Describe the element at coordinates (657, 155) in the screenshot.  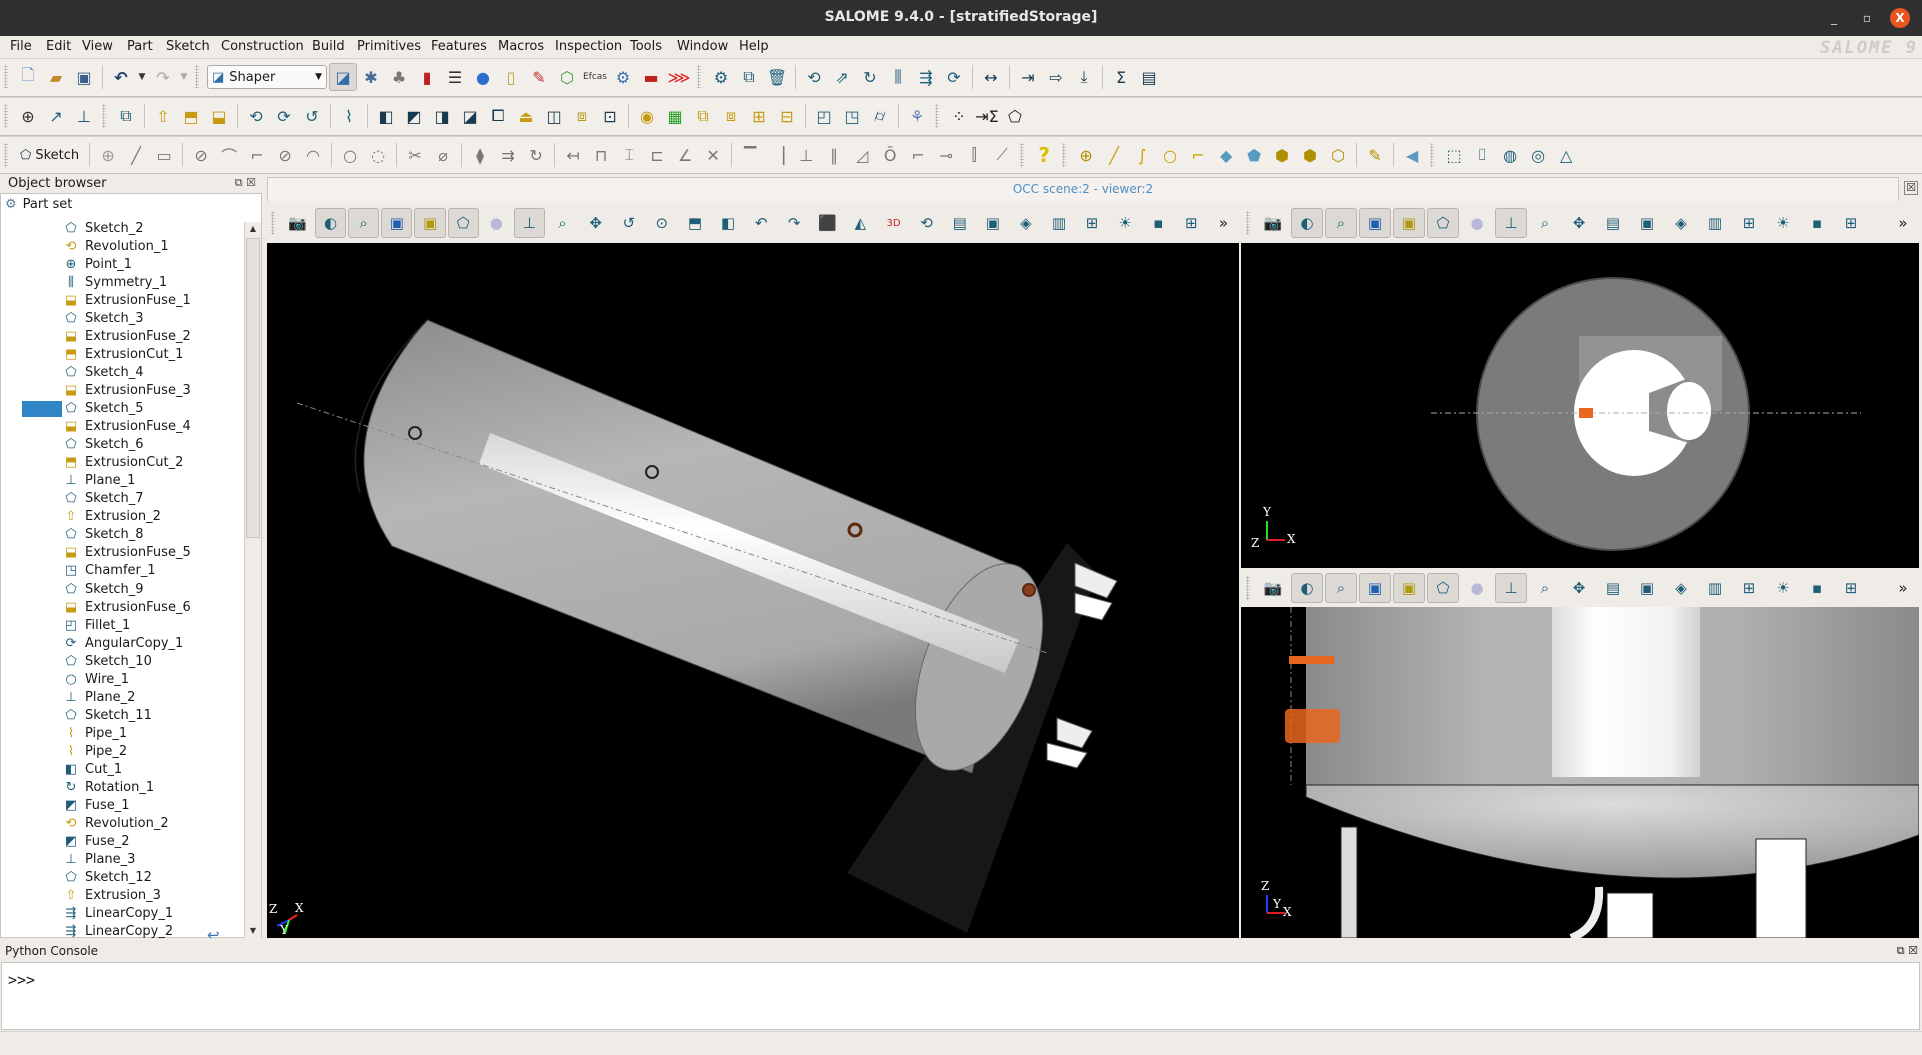
I see `length-constraint-icon: ⊏` at that location.